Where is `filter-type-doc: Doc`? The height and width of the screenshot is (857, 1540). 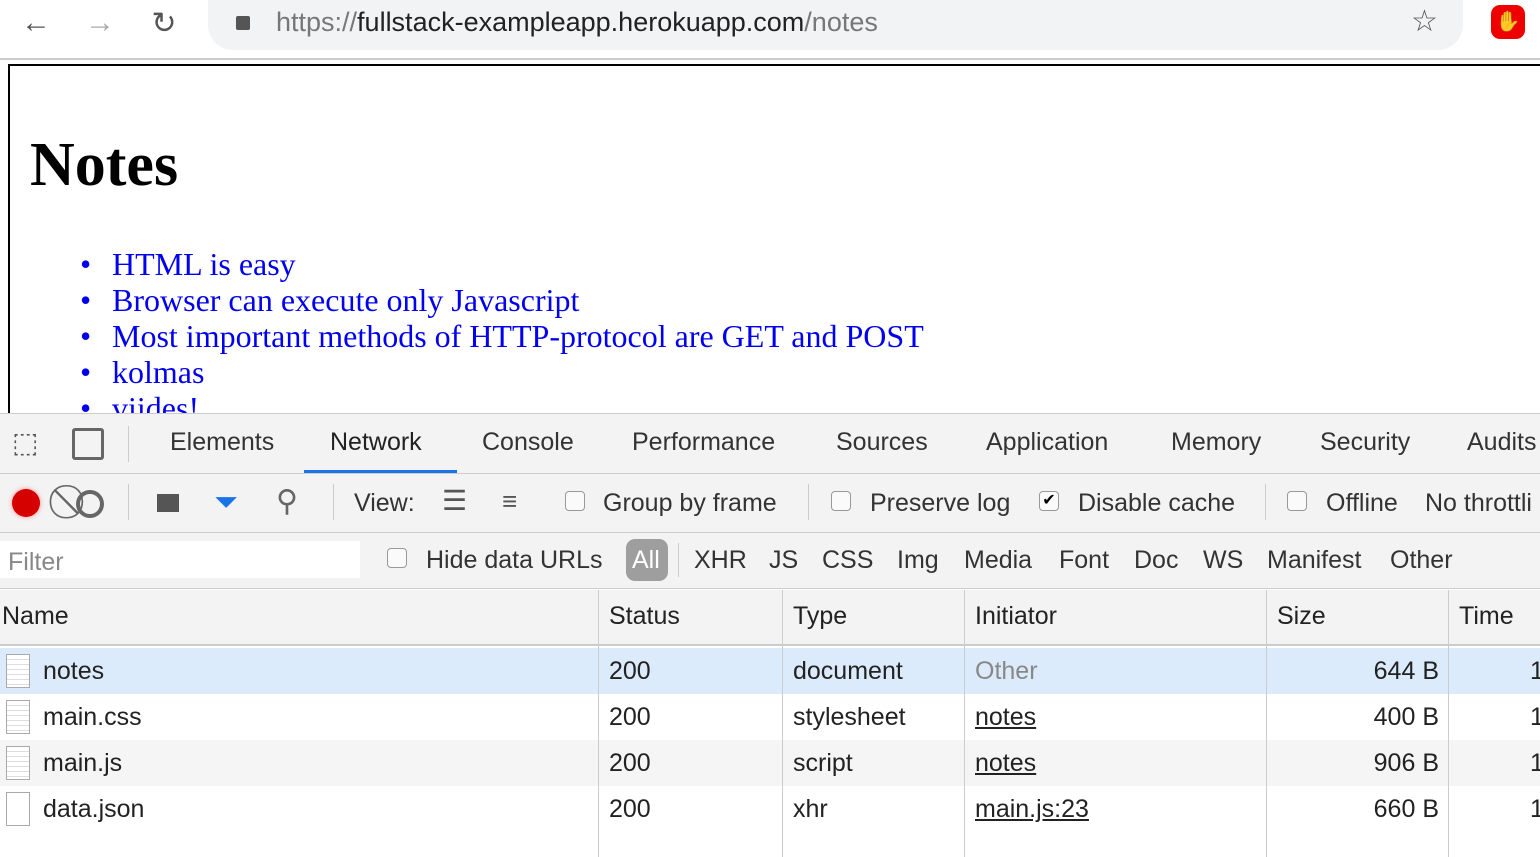
filter-type-doc: Doc is located at coordinates (1156, 560).